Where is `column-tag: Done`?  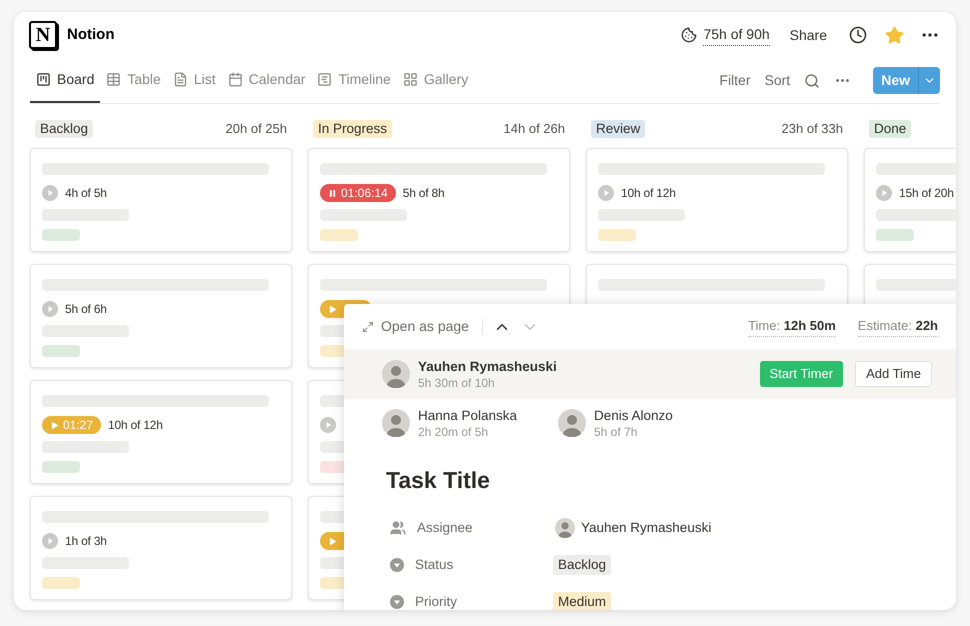 column-tag: Done is located at coordinates (890, 129).